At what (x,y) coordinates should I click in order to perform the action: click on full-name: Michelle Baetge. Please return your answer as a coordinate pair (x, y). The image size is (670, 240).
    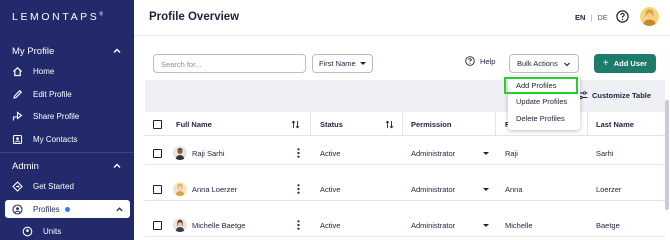
    Looking at the image, I should click on (219, 225).